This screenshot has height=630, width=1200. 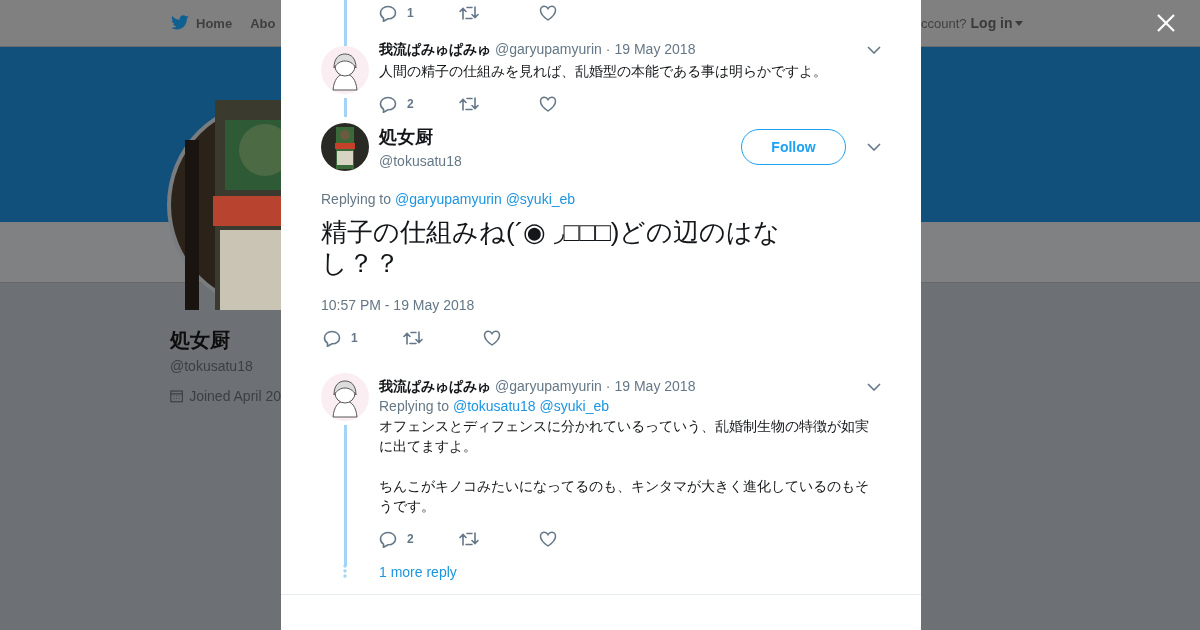 What do you see at coordinates (398, 305) in the screenshot?
I see `tweet-timestamp: 10:57 PM - 19 May 2018` at bounding box center [398, 305].